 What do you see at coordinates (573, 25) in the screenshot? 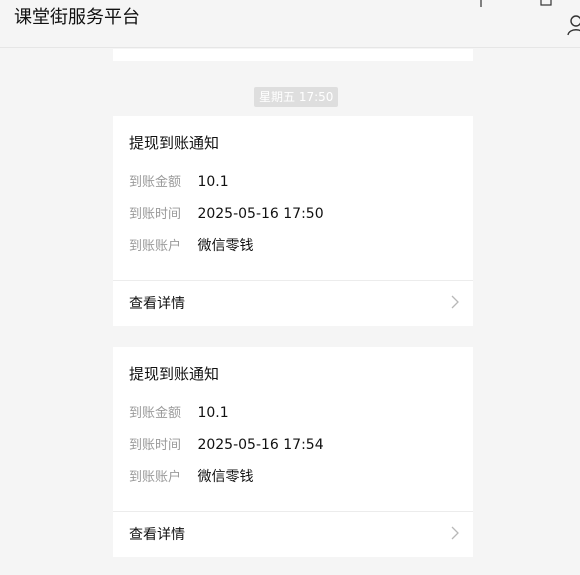
I see `user-icon` at bounding box center [573, 25].